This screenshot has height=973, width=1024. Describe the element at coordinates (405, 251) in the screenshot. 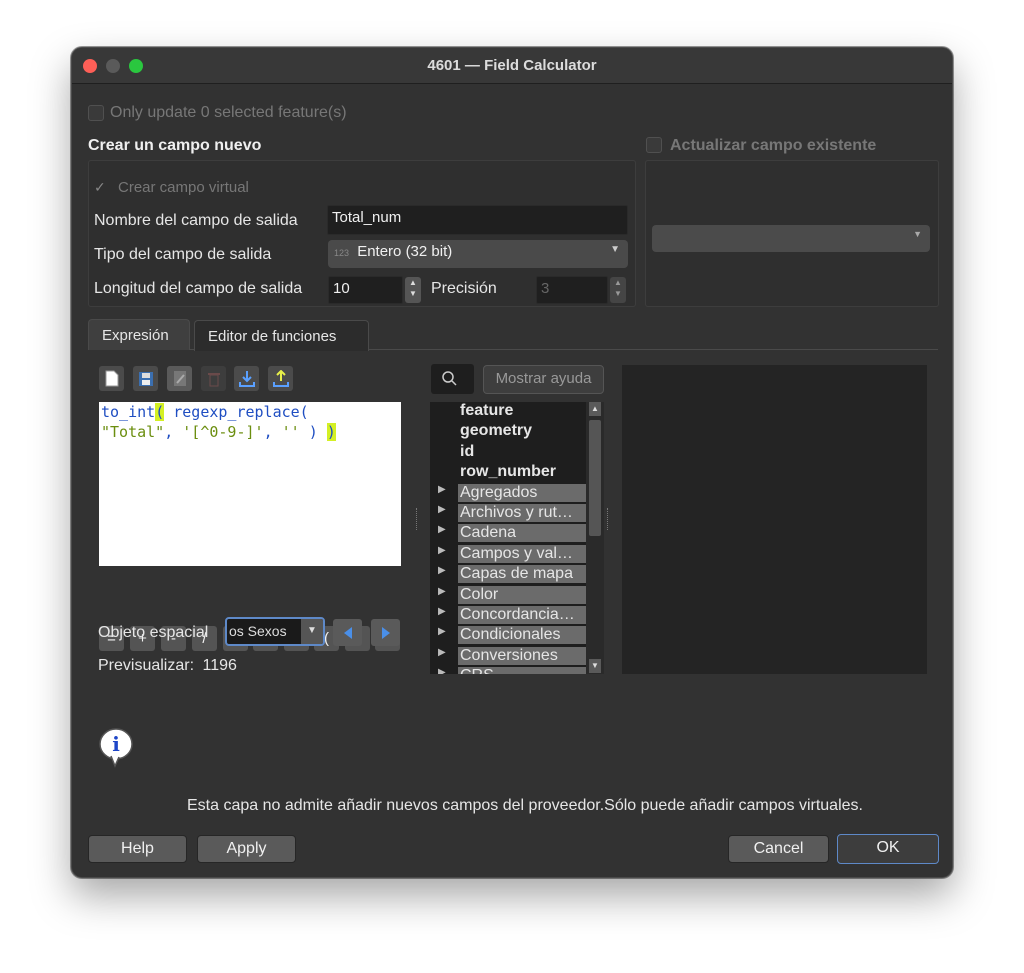

I see `output-type-value: Entero (32 bit)` at that location.